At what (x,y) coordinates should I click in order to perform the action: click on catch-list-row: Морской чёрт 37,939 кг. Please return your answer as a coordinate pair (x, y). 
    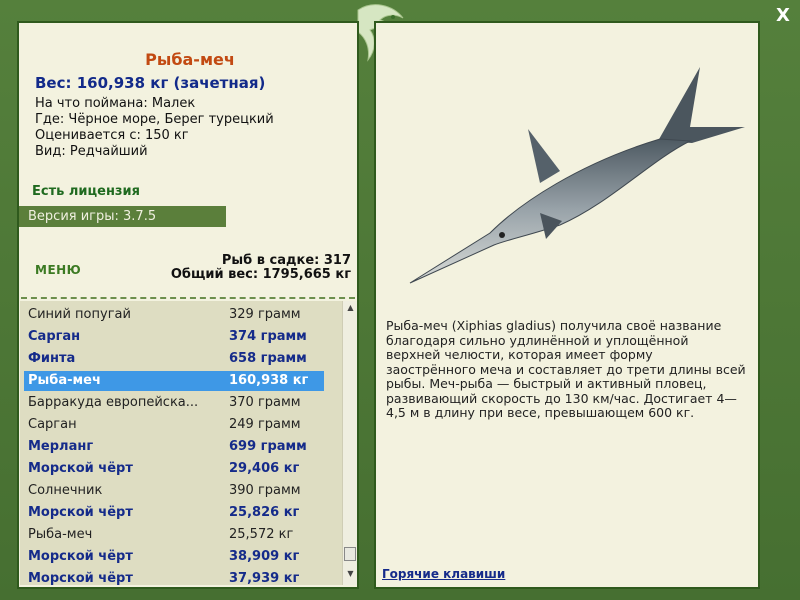
    Looking at the image, I should click on (174, 577).